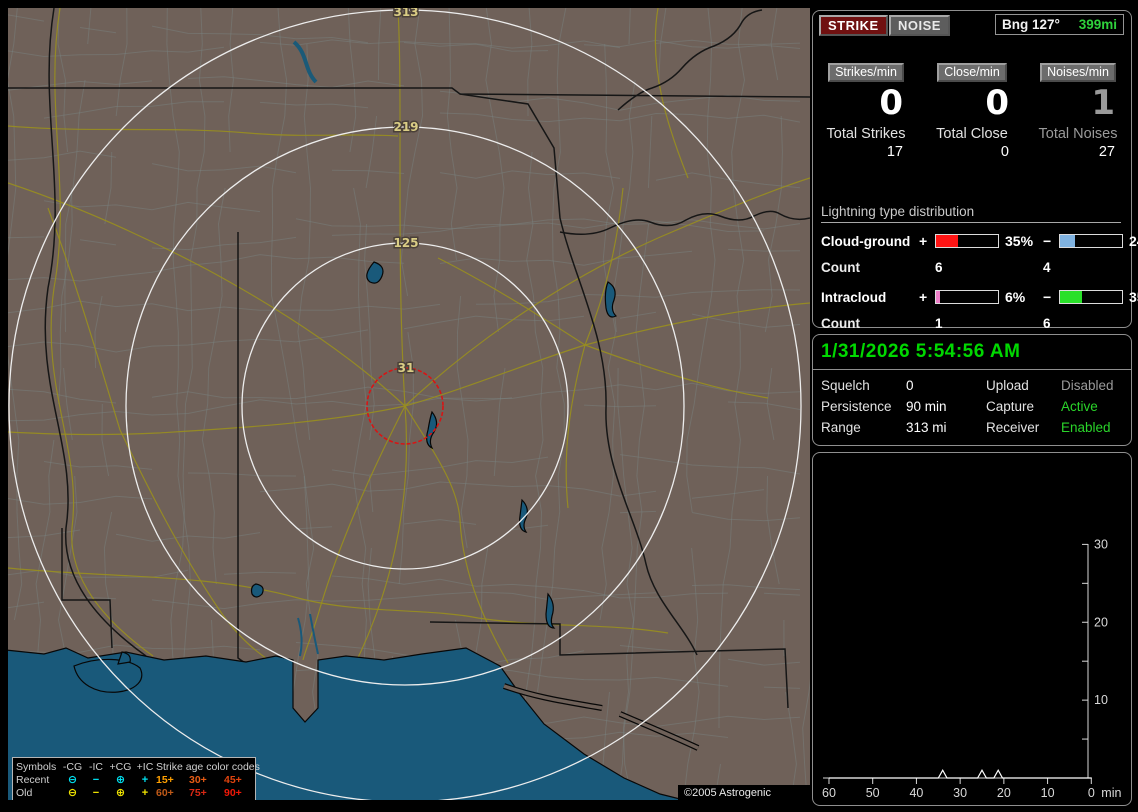 This screenshot has width=1138, height=812. What do you see at coordinates (96, 792) in the screenshot?
I see `neg-ic-old-icon: −` at bounding box center [96, 792].